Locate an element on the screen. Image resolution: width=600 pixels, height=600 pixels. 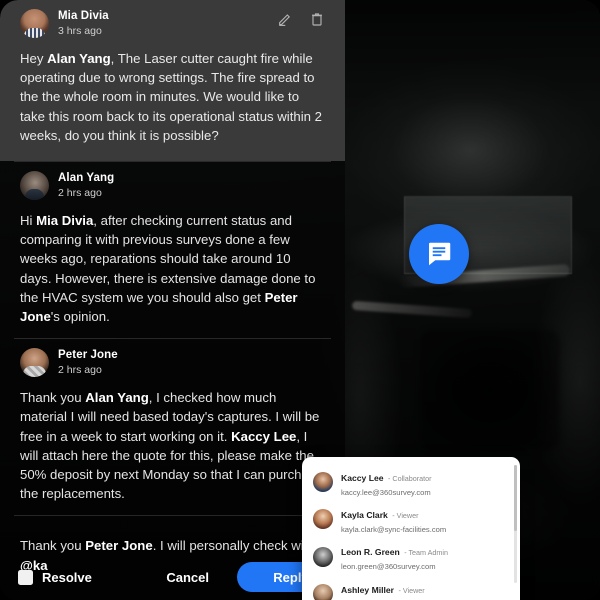
mention-name-line: Ashley Miller - Viewer is located at coordinates (383, 588).